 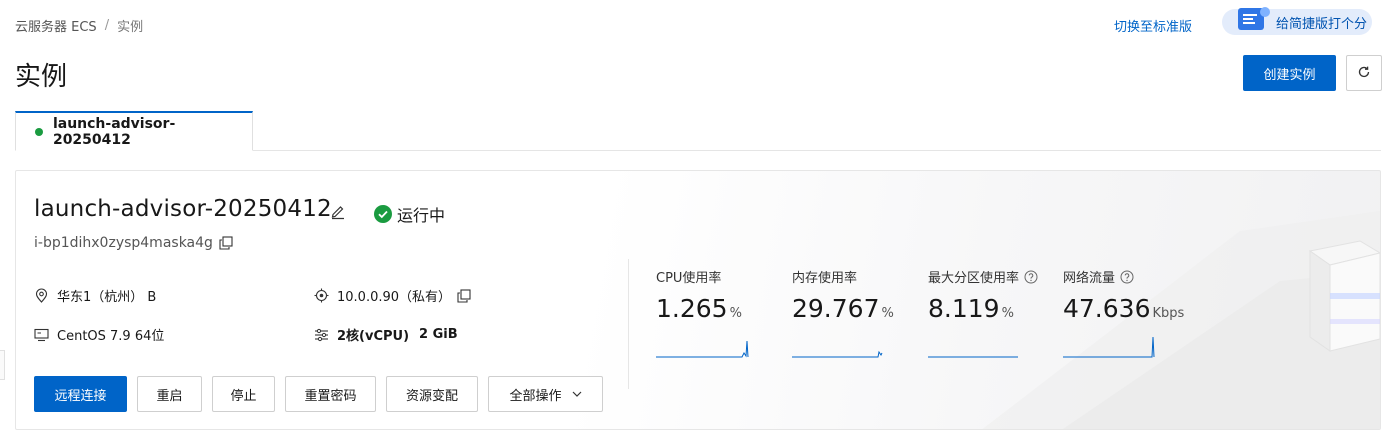 I want to click on sliders-icon, so click(x=321, y=334).